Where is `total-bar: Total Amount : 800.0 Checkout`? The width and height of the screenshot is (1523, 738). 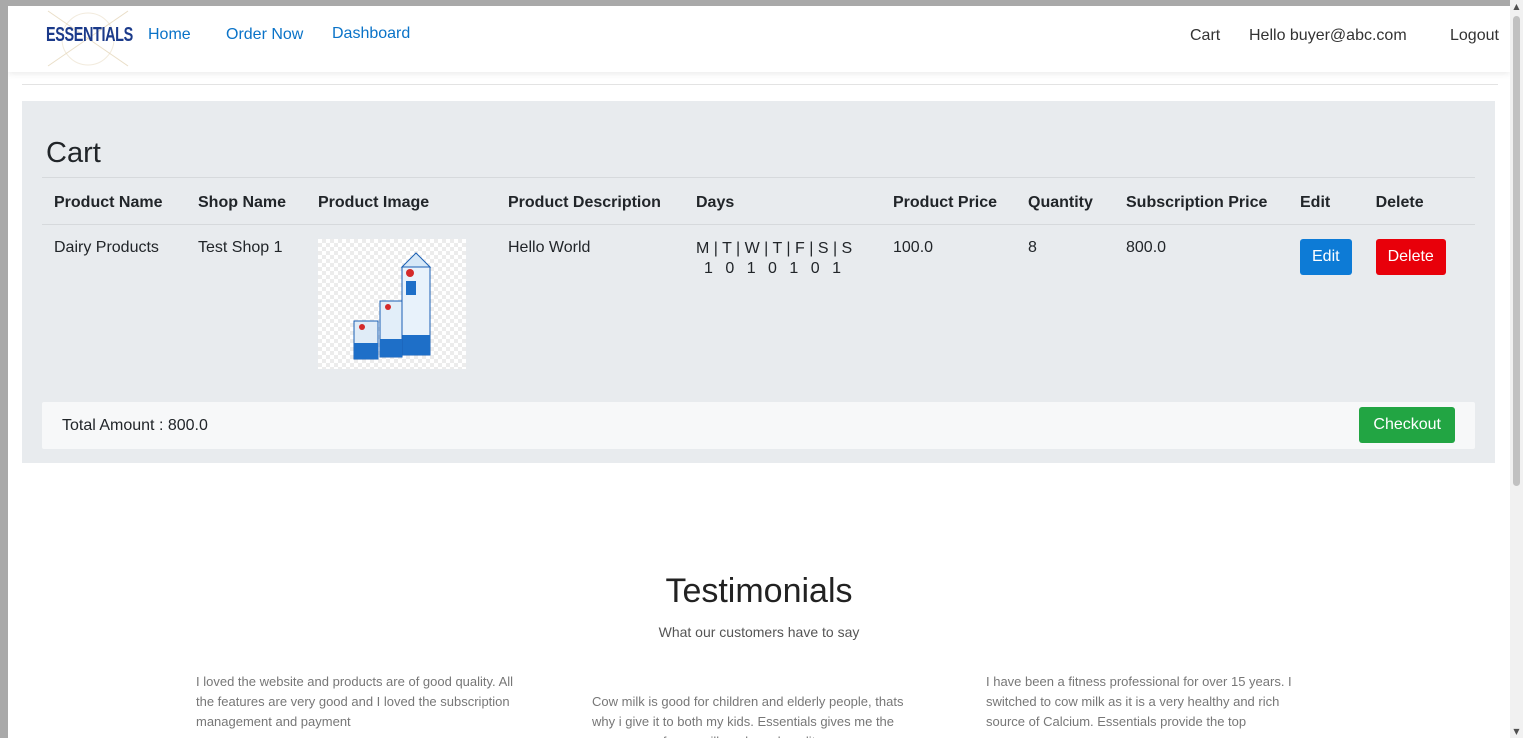
total-bar: Total Amount : 800.0 Checkout is located at coordinates (758, 425).